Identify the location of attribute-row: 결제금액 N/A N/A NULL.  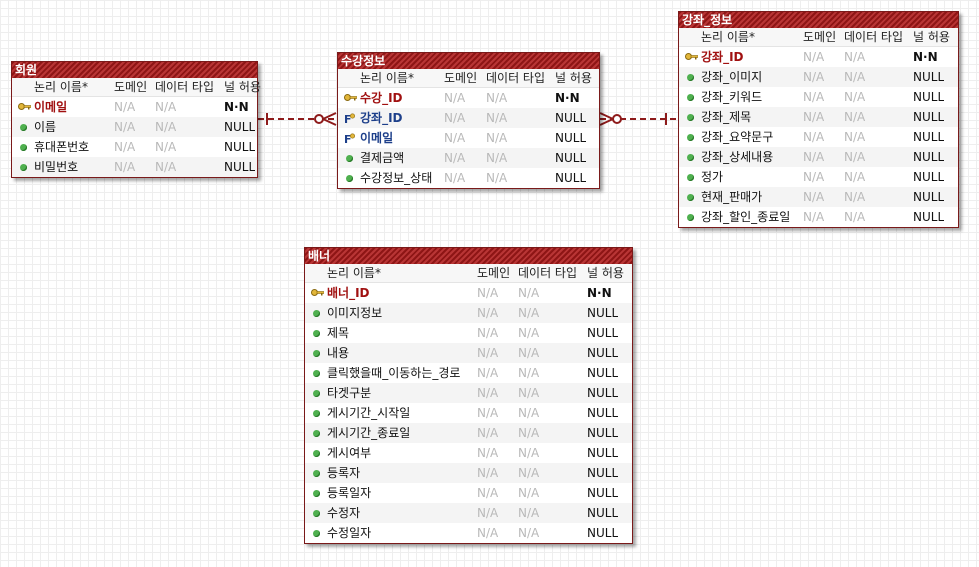
(468, 158).